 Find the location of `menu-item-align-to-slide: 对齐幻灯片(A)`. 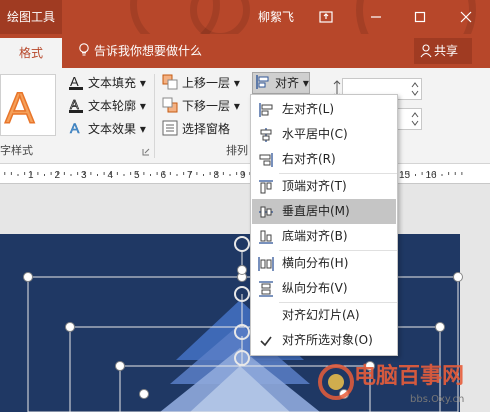

menu-item-align-to-slide: 对齐幻灯片(A) is located at coordinates (324, 315).